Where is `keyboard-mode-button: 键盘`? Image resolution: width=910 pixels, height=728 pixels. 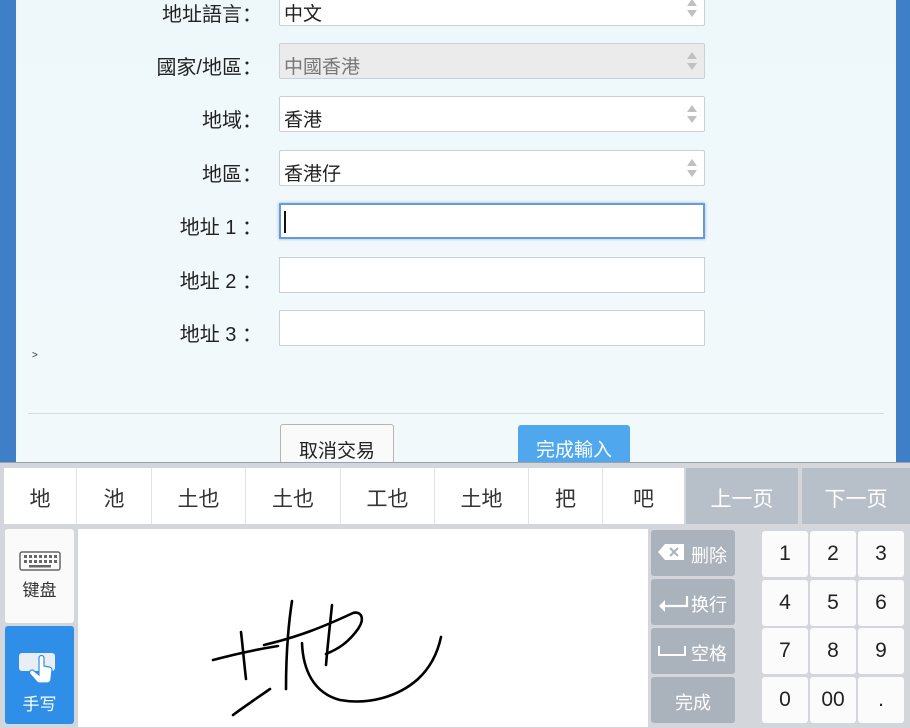
keyboard-mode-button: 键盘 is located at coordinates (39, 576).